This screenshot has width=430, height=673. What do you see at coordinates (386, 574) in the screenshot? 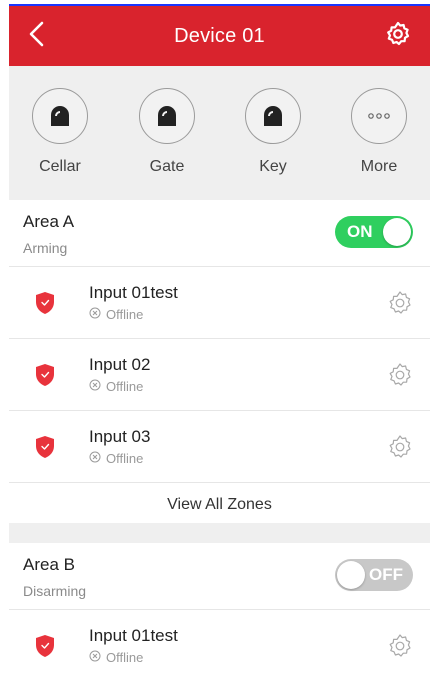
I see `toggle-label: OFF` at bounding box center [386, 574].